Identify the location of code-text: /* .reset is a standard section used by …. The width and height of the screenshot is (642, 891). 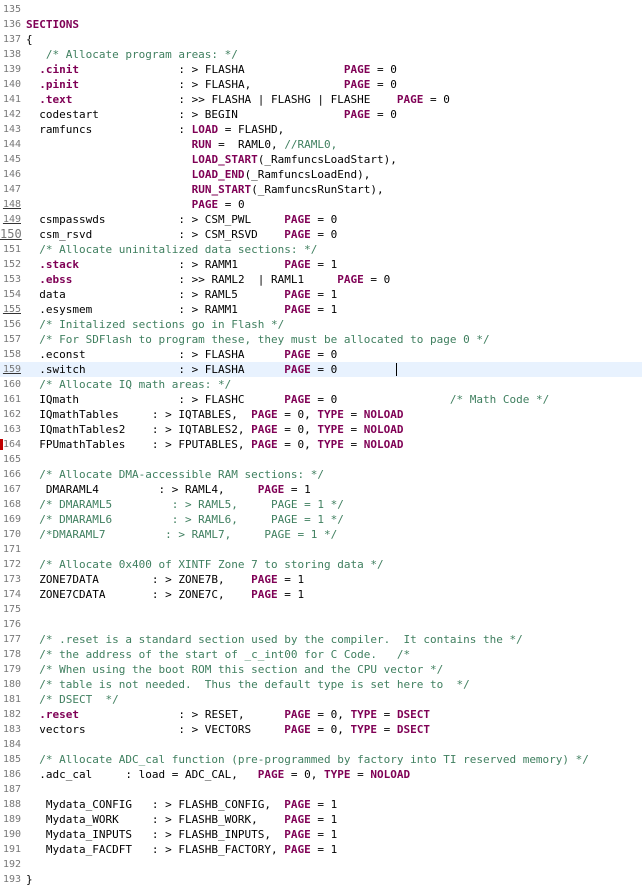
(274, 639).